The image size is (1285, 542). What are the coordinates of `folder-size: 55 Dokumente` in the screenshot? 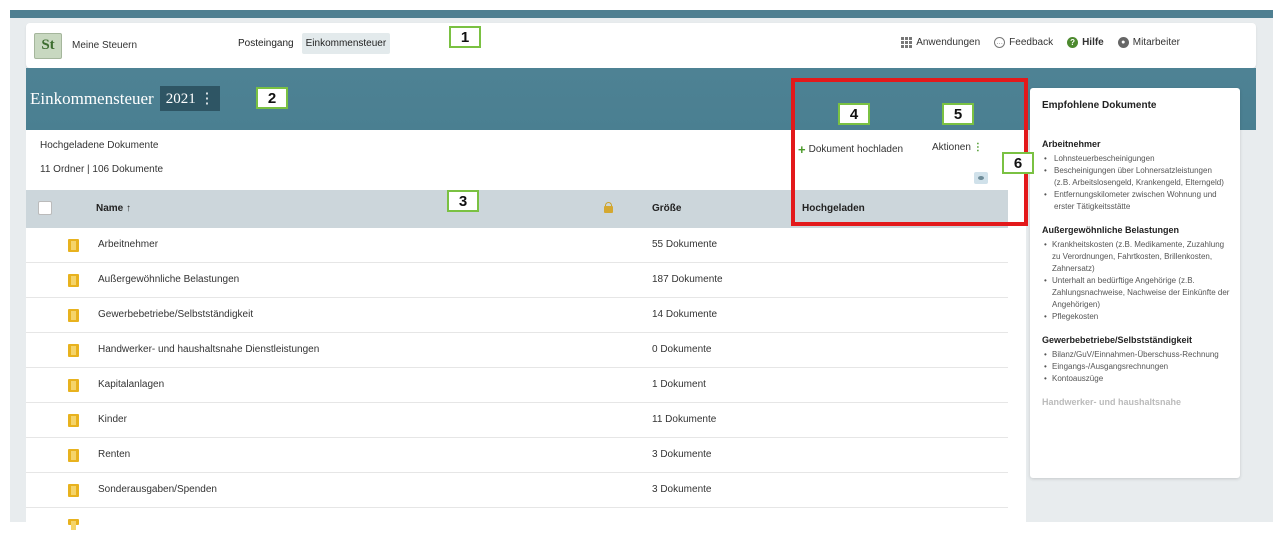 It's located at (685, 244).